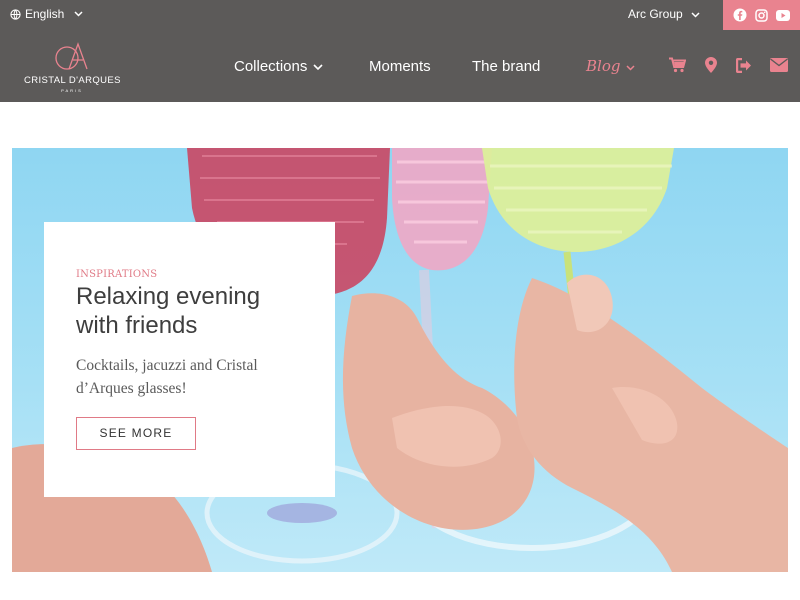 This screenshot has height=600, width=800. I want to click on nav-label: Collections, so click(271, 66).